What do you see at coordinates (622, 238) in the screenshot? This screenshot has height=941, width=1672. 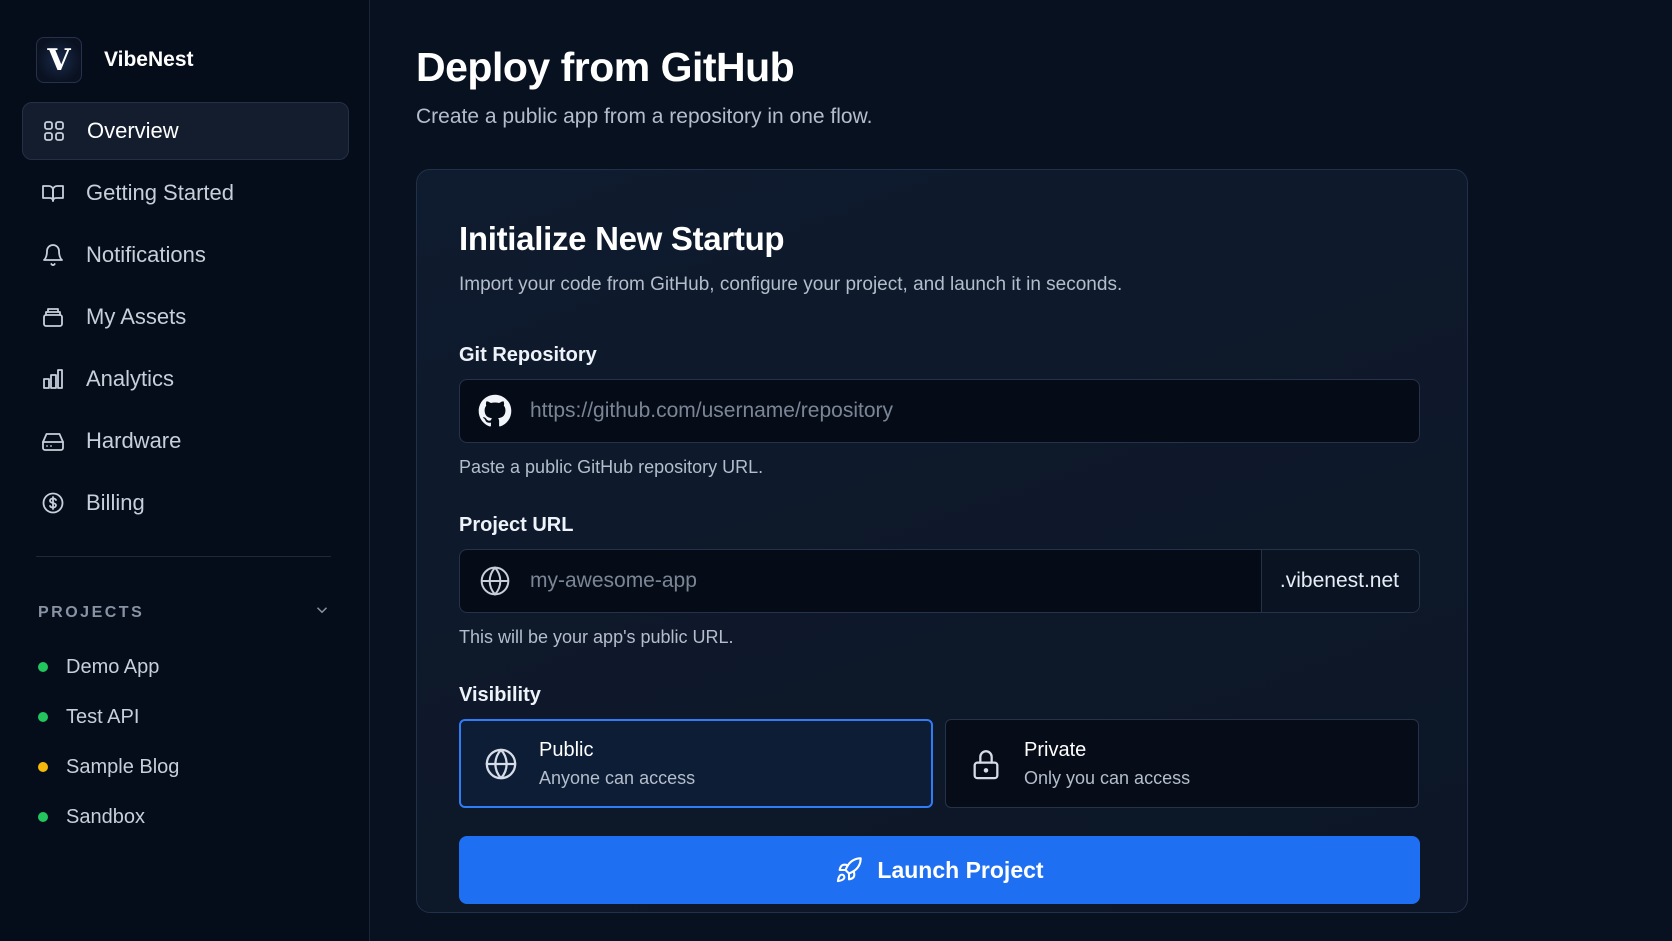 I see `card-title: Initialize New Startup` at bounding box center [622, 238].